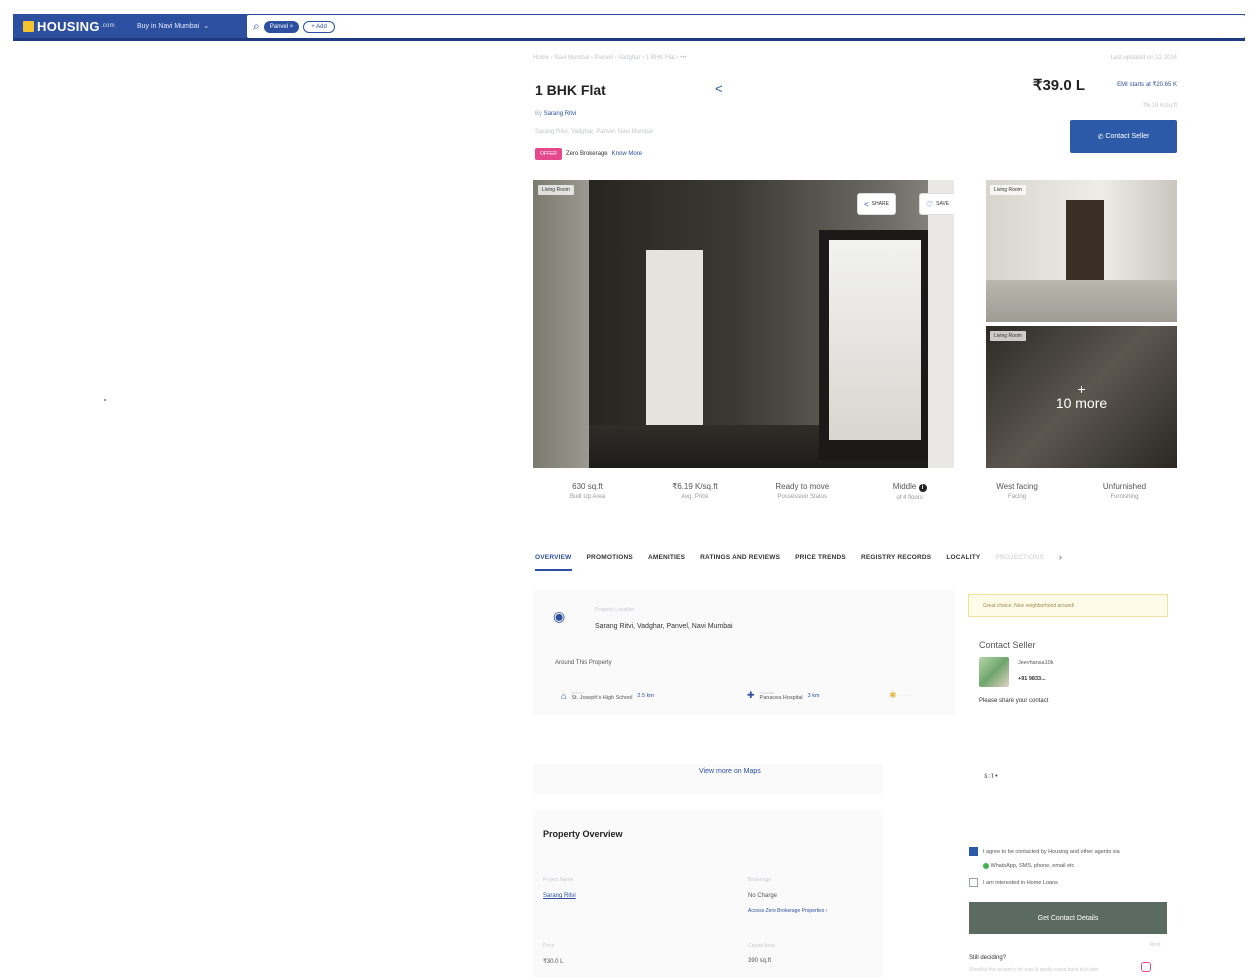 The height and width of the screenshot is (977, 1252). Describe the element at coordinates (564, 695) in the screenshot. I see `school-icon: ⌂` at that location.